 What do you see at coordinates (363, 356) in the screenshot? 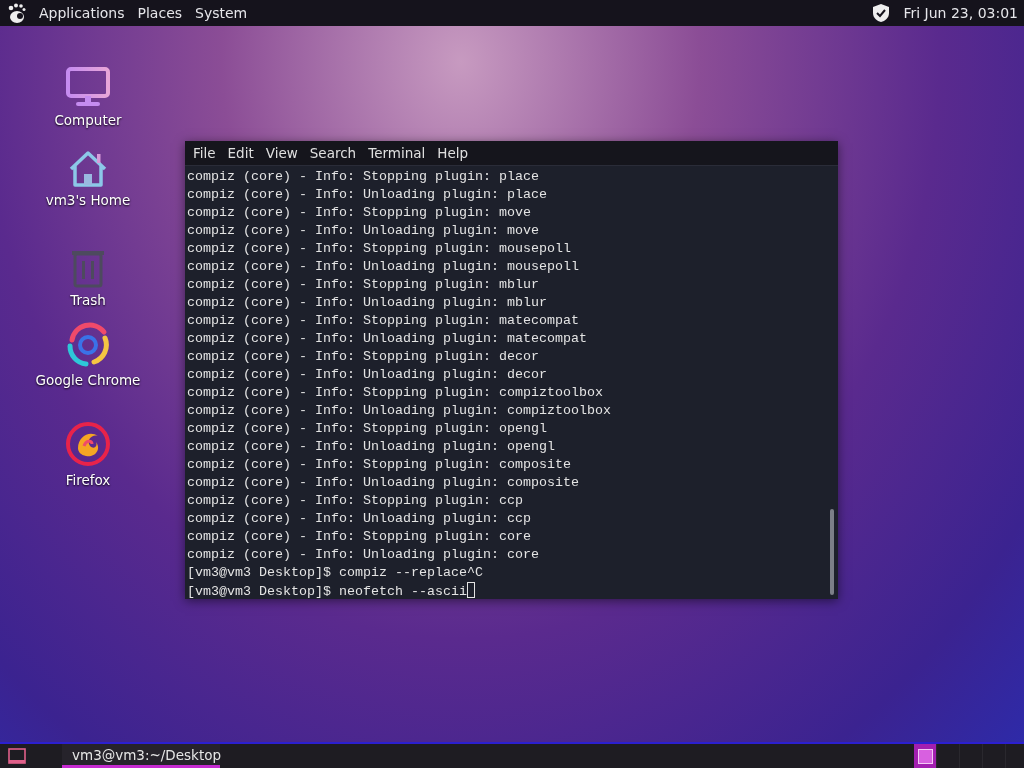
I see `terminal-line: compiz (core) - Info: Stopping plugin: decor` at bounding box center [363, 356].